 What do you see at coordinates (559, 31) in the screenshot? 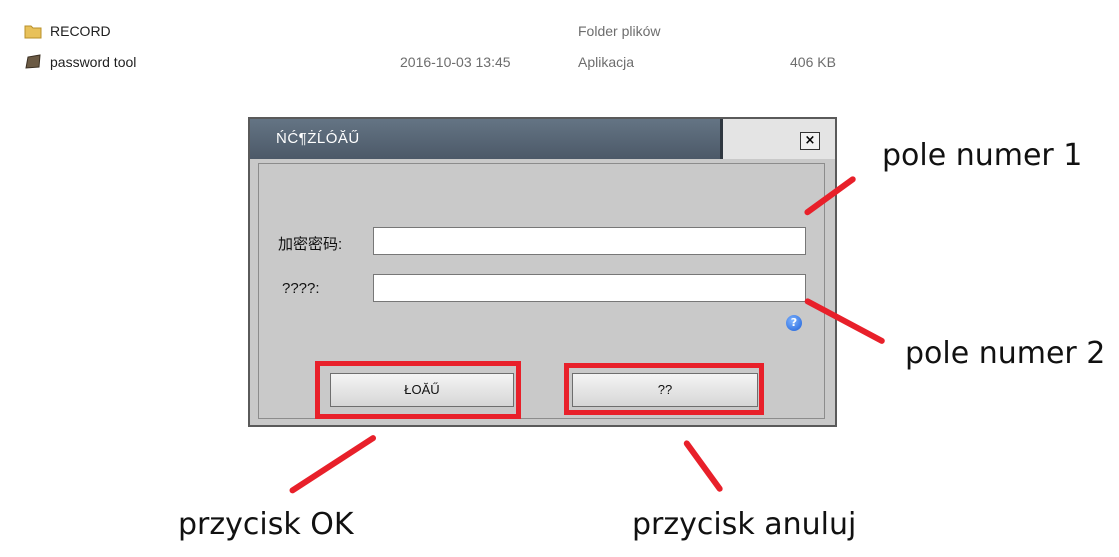
I see `file-row-record: RECORD Folder plików` at bounding box center [559, 31].